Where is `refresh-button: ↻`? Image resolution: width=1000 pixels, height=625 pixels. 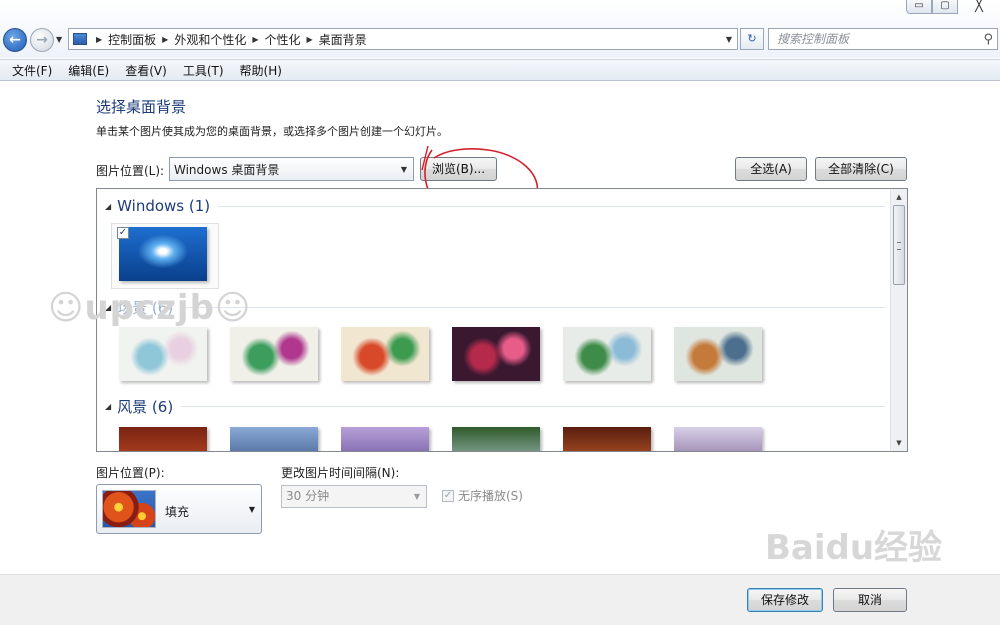 refresh-button: ↻ is located at coordinates (752, 39).